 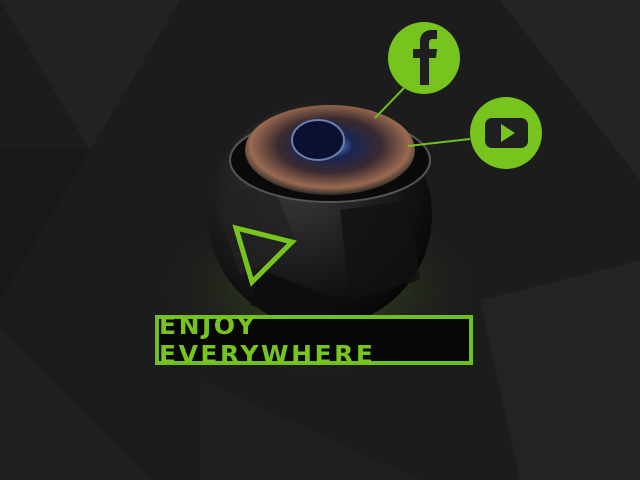 I want to click on youtube-icon, so click(x=506, y=133).